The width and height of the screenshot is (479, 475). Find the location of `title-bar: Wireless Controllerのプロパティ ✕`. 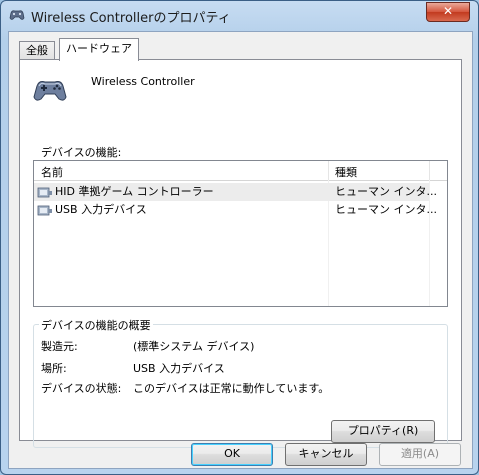

title-bar: Wireless Controllerのプロパティ ✕ is located at coordinates (239, 16).